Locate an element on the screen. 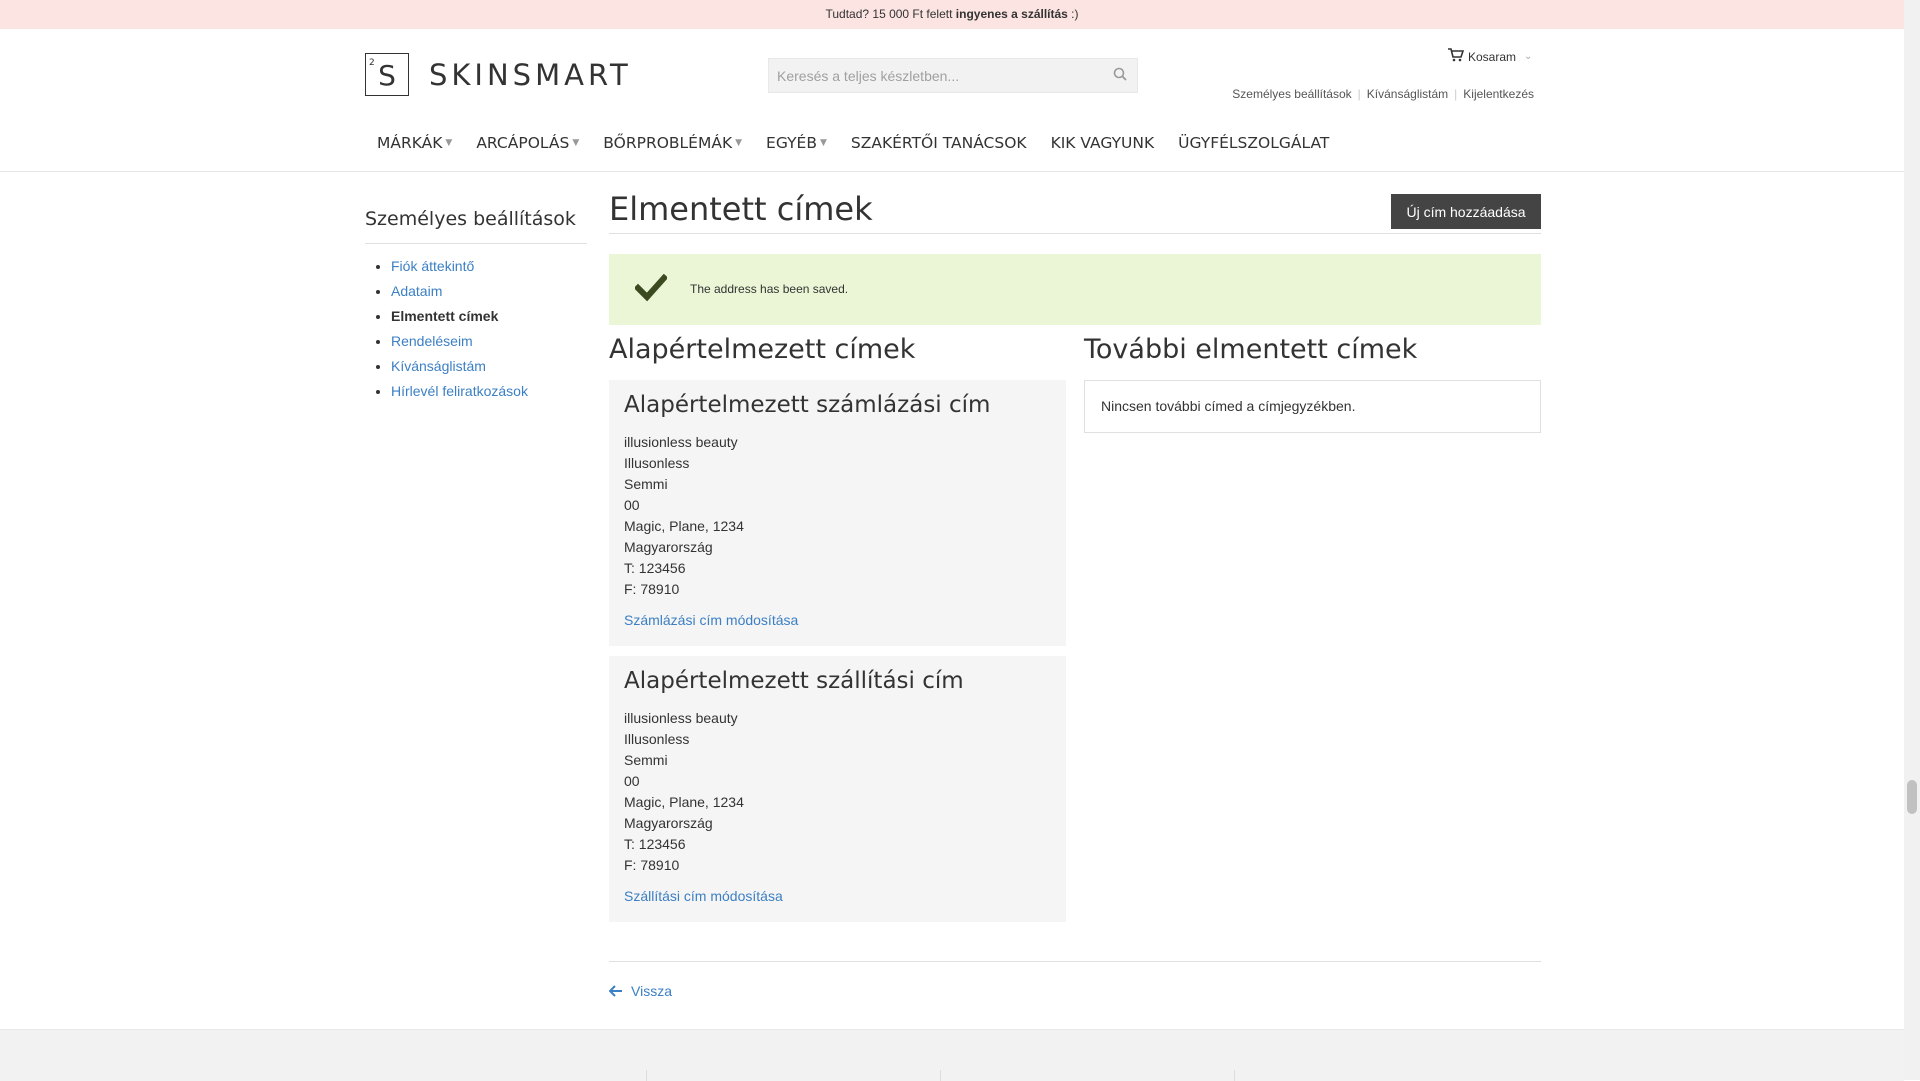 The image size is (1920, 1081). nav-item-brands: MÁRKÁK ▼ is located at coordinates (414, 143).